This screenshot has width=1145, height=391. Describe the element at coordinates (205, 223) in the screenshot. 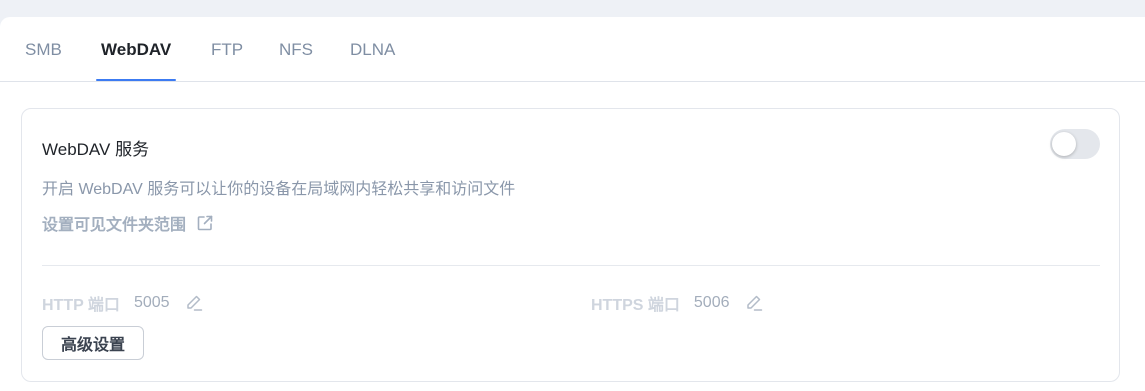

I see `external-link-icon` at that location.